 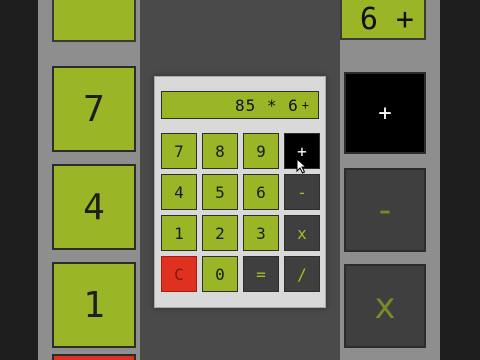 What do you see at coordinates (385, 113) in the screenshot?
I see `background-key-plus: +` at bounding box center [385, 113].